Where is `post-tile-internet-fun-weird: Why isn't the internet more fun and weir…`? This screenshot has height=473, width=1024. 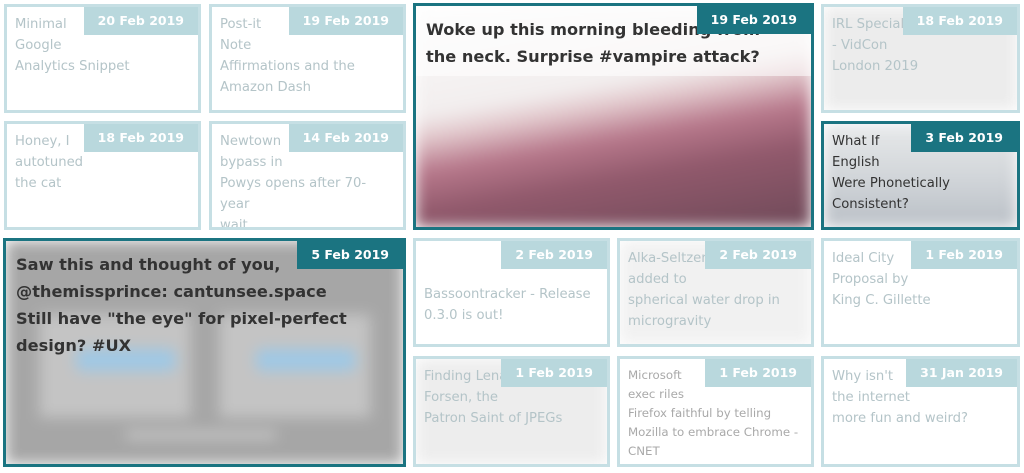
post-tile-internet-fun-weird: Why isn't the internet more fun and weir… is located at coordinates (920, 411).